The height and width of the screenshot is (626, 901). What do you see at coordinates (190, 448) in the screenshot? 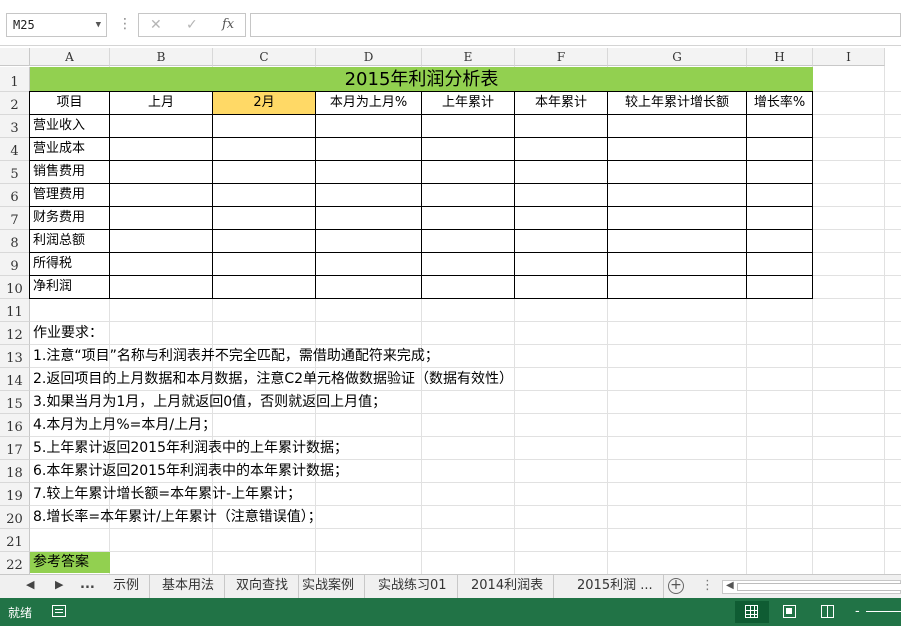
I see `requirement-note: 5.上年累计返回2015年利润表中的上年累计数据；` at bounding box center [190, 448].